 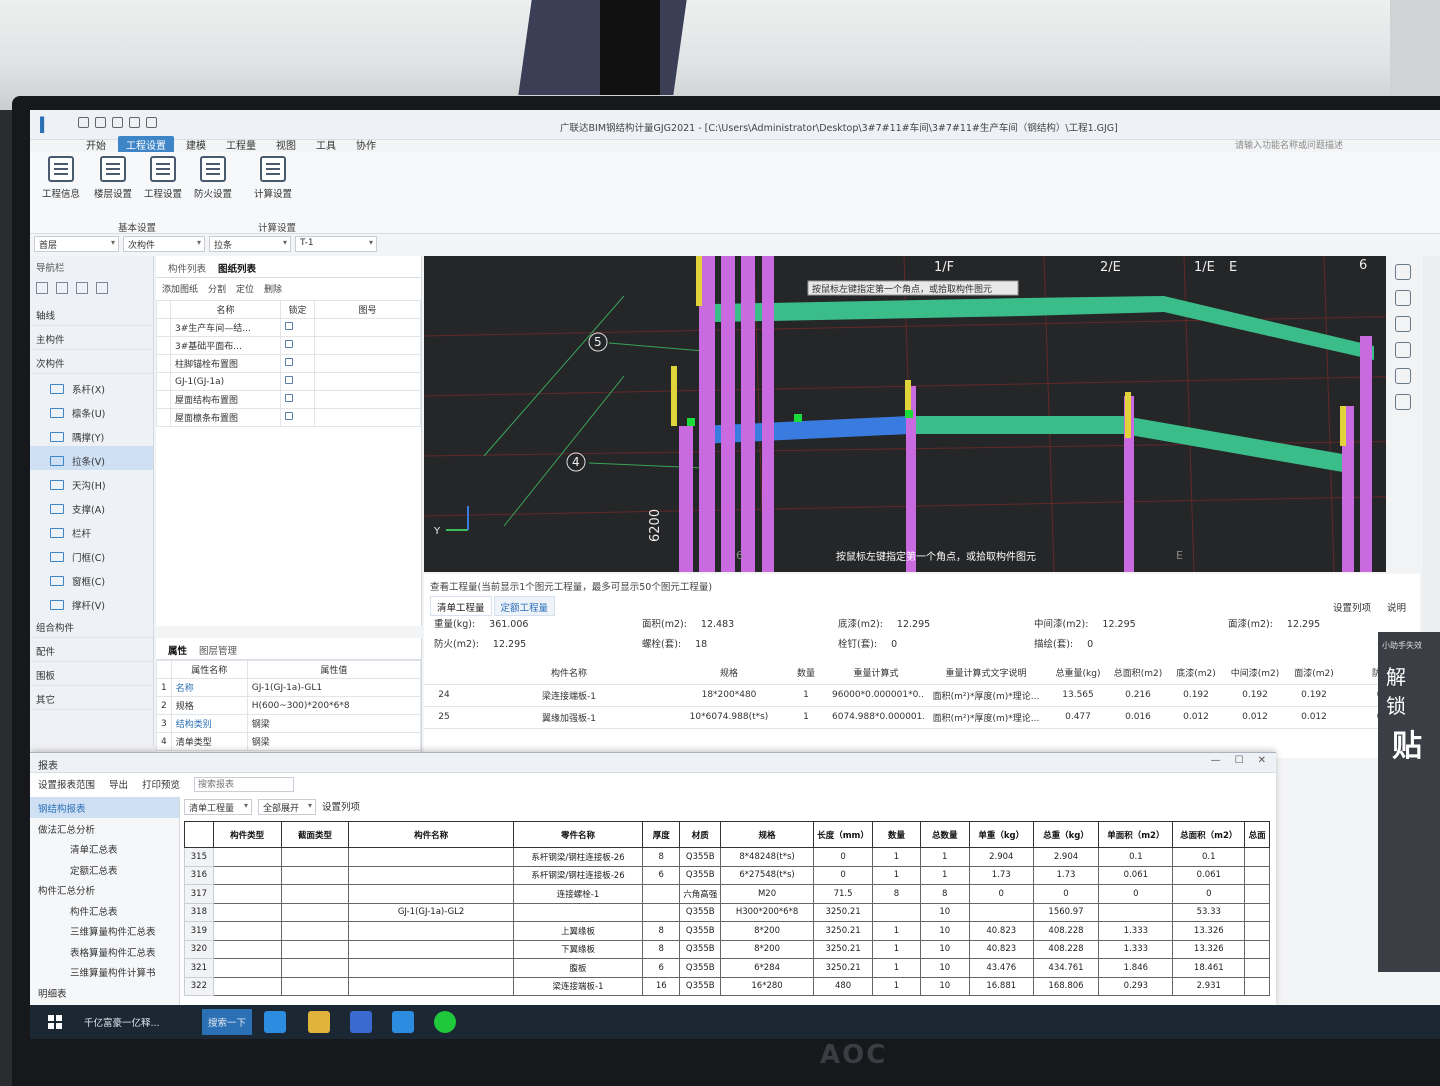 What do you see at coordinates (241, 144) in the screenshot?
I see `menu-item-3: 工程量` at bounding box center [241, 144].